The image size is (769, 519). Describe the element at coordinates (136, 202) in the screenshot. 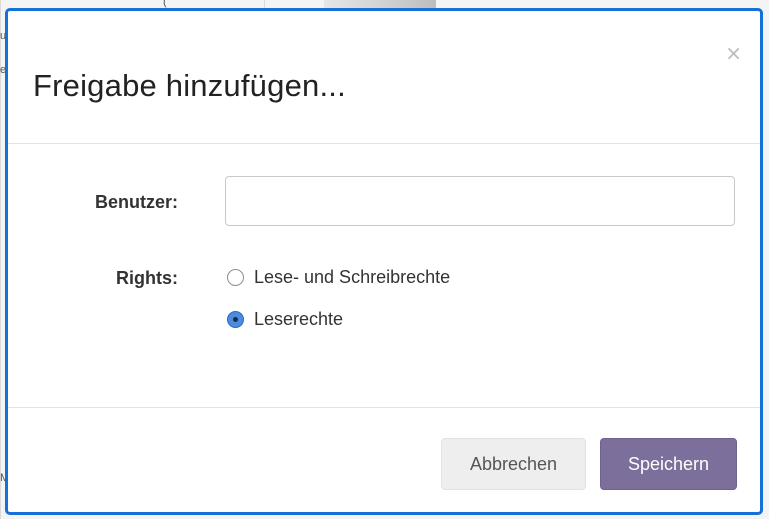

I see `user-label: Benutzer:` at that location.